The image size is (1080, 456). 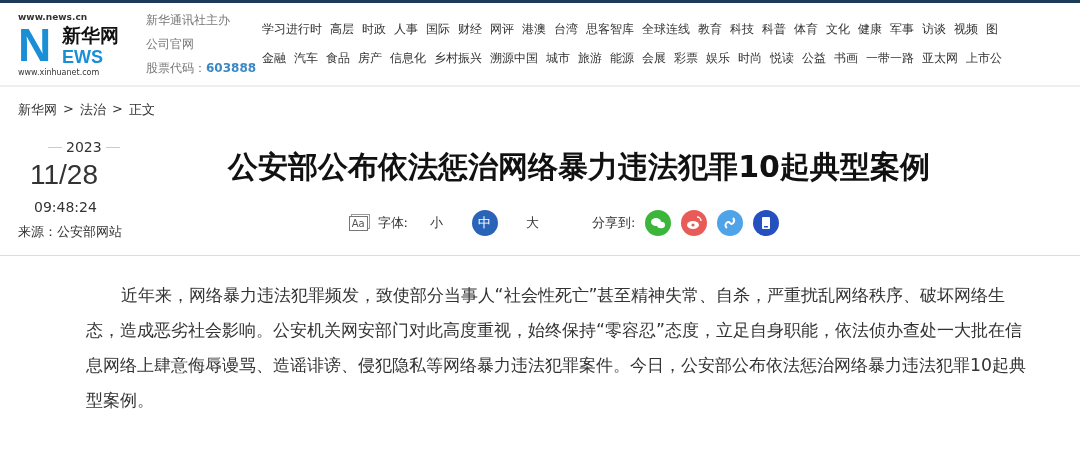 What do you see at coordinates (614, 223) in the screenshot?
I see `share-label: 分享到:` at bounding box center [614, 223].